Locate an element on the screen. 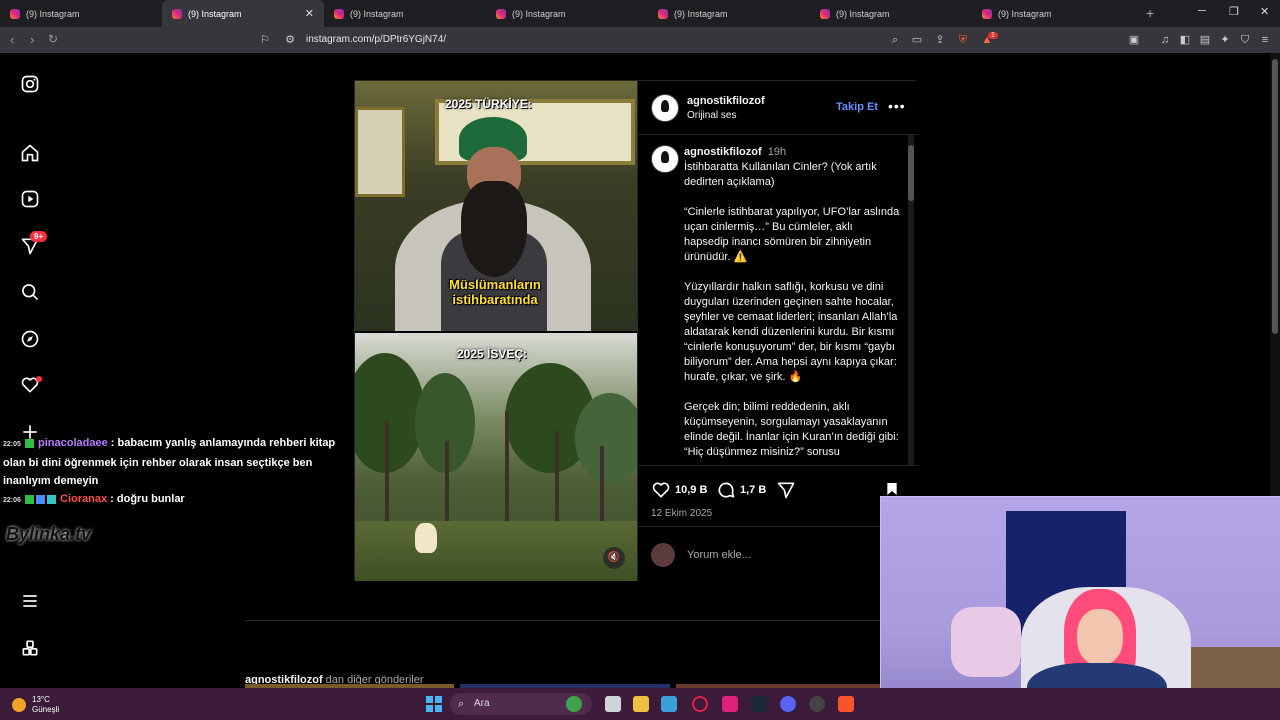 This screenshot has height=720, width=1280. reader-icon: ◧ is located at coordinates (1185, 40).